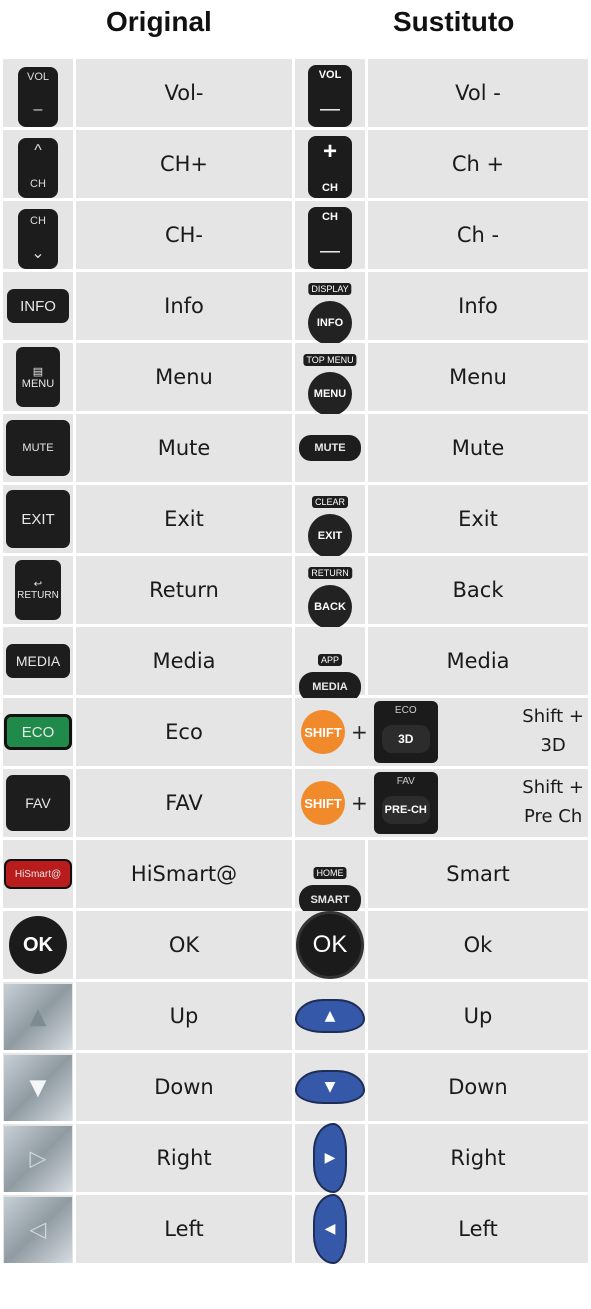 This screenshot has height=1309, width=591. I want to click on return-back-icon: RETURN BACK, so click(330, 593).